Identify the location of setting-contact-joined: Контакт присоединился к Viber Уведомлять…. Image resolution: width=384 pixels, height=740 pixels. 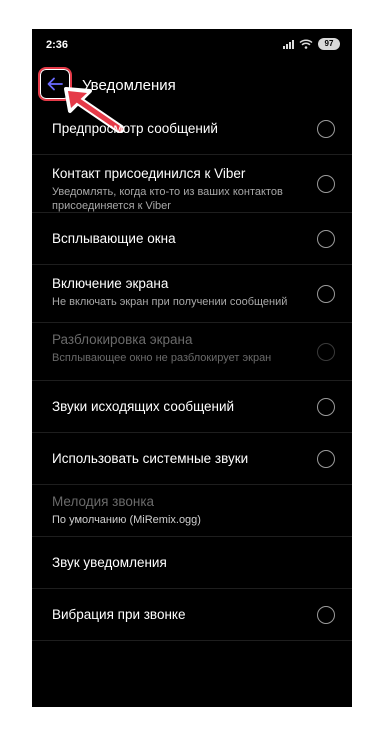
(192, 184).